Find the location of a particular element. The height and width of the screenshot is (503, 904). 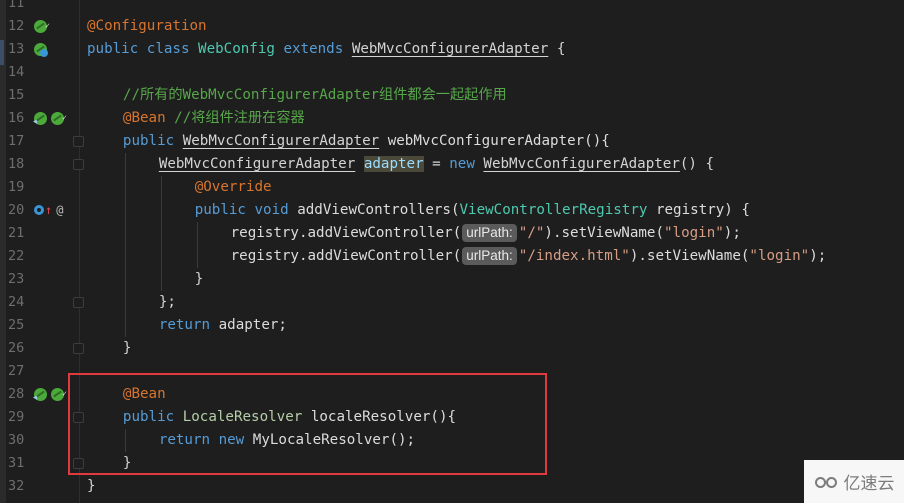

line-number: 30 is located at coordinates (16, 440).